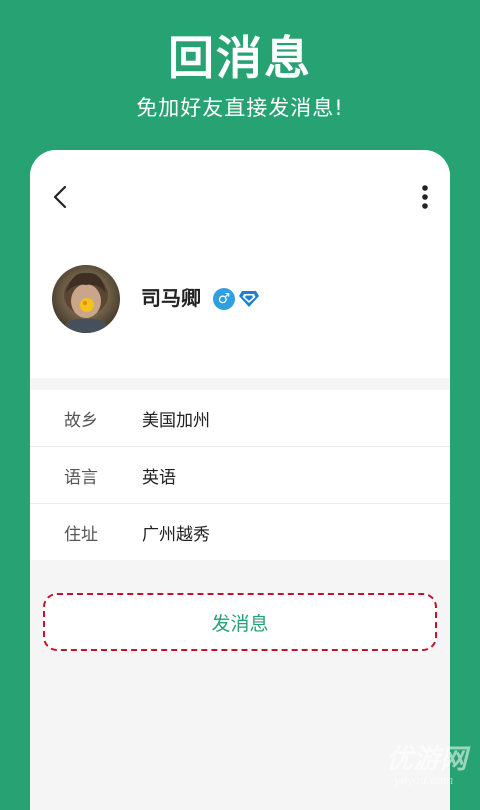 This screenshot has height=810, width=480. What do you see at coordinates (81, 477) in the screenshot?
I see `info-label: 语言` at bounding box center [81, 477].